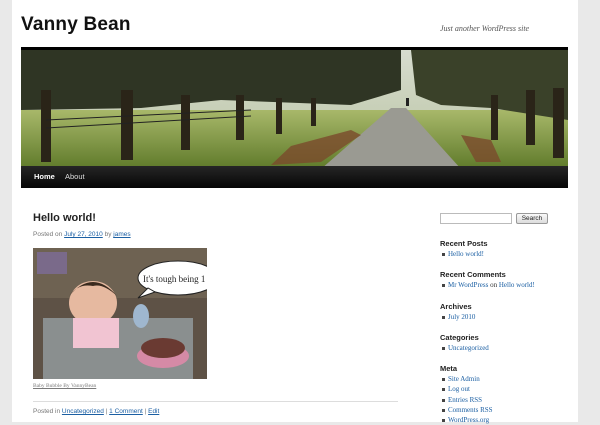 This screenshot has width=600, height=425. What do you see at coordinates (75, 176) in the screenshot?
I see `nav-item-about: About` at bounding box center [75, 176].